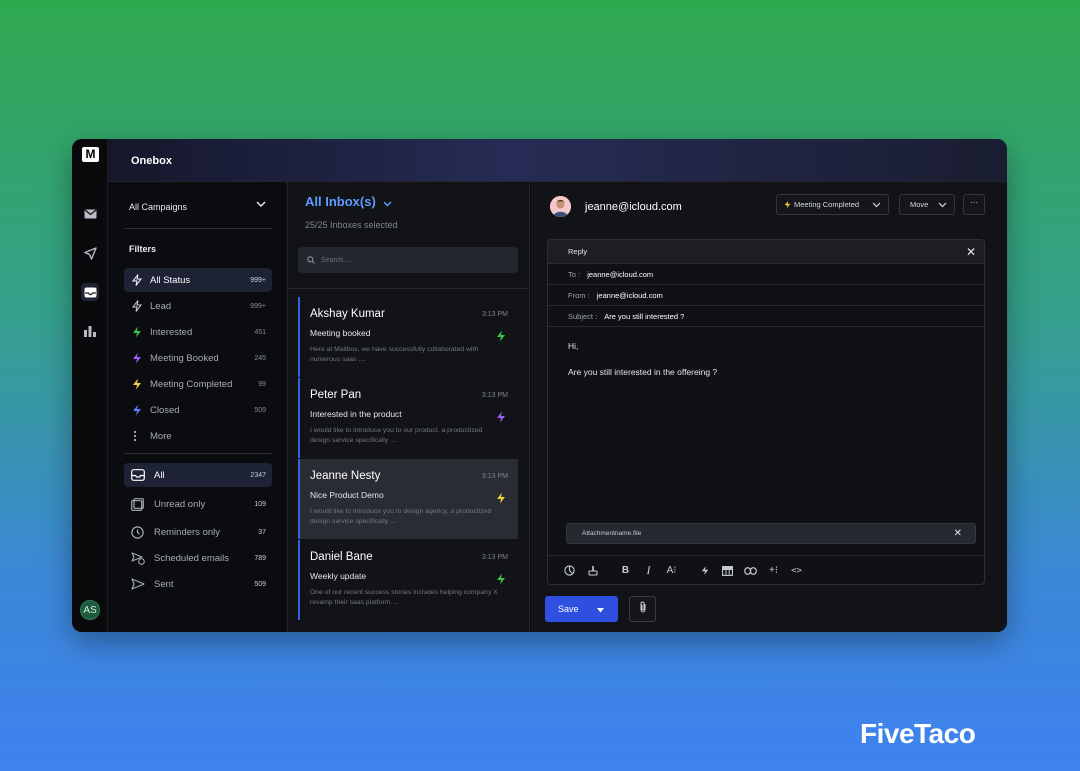  I want to click on table-icon, so click(727, 571).